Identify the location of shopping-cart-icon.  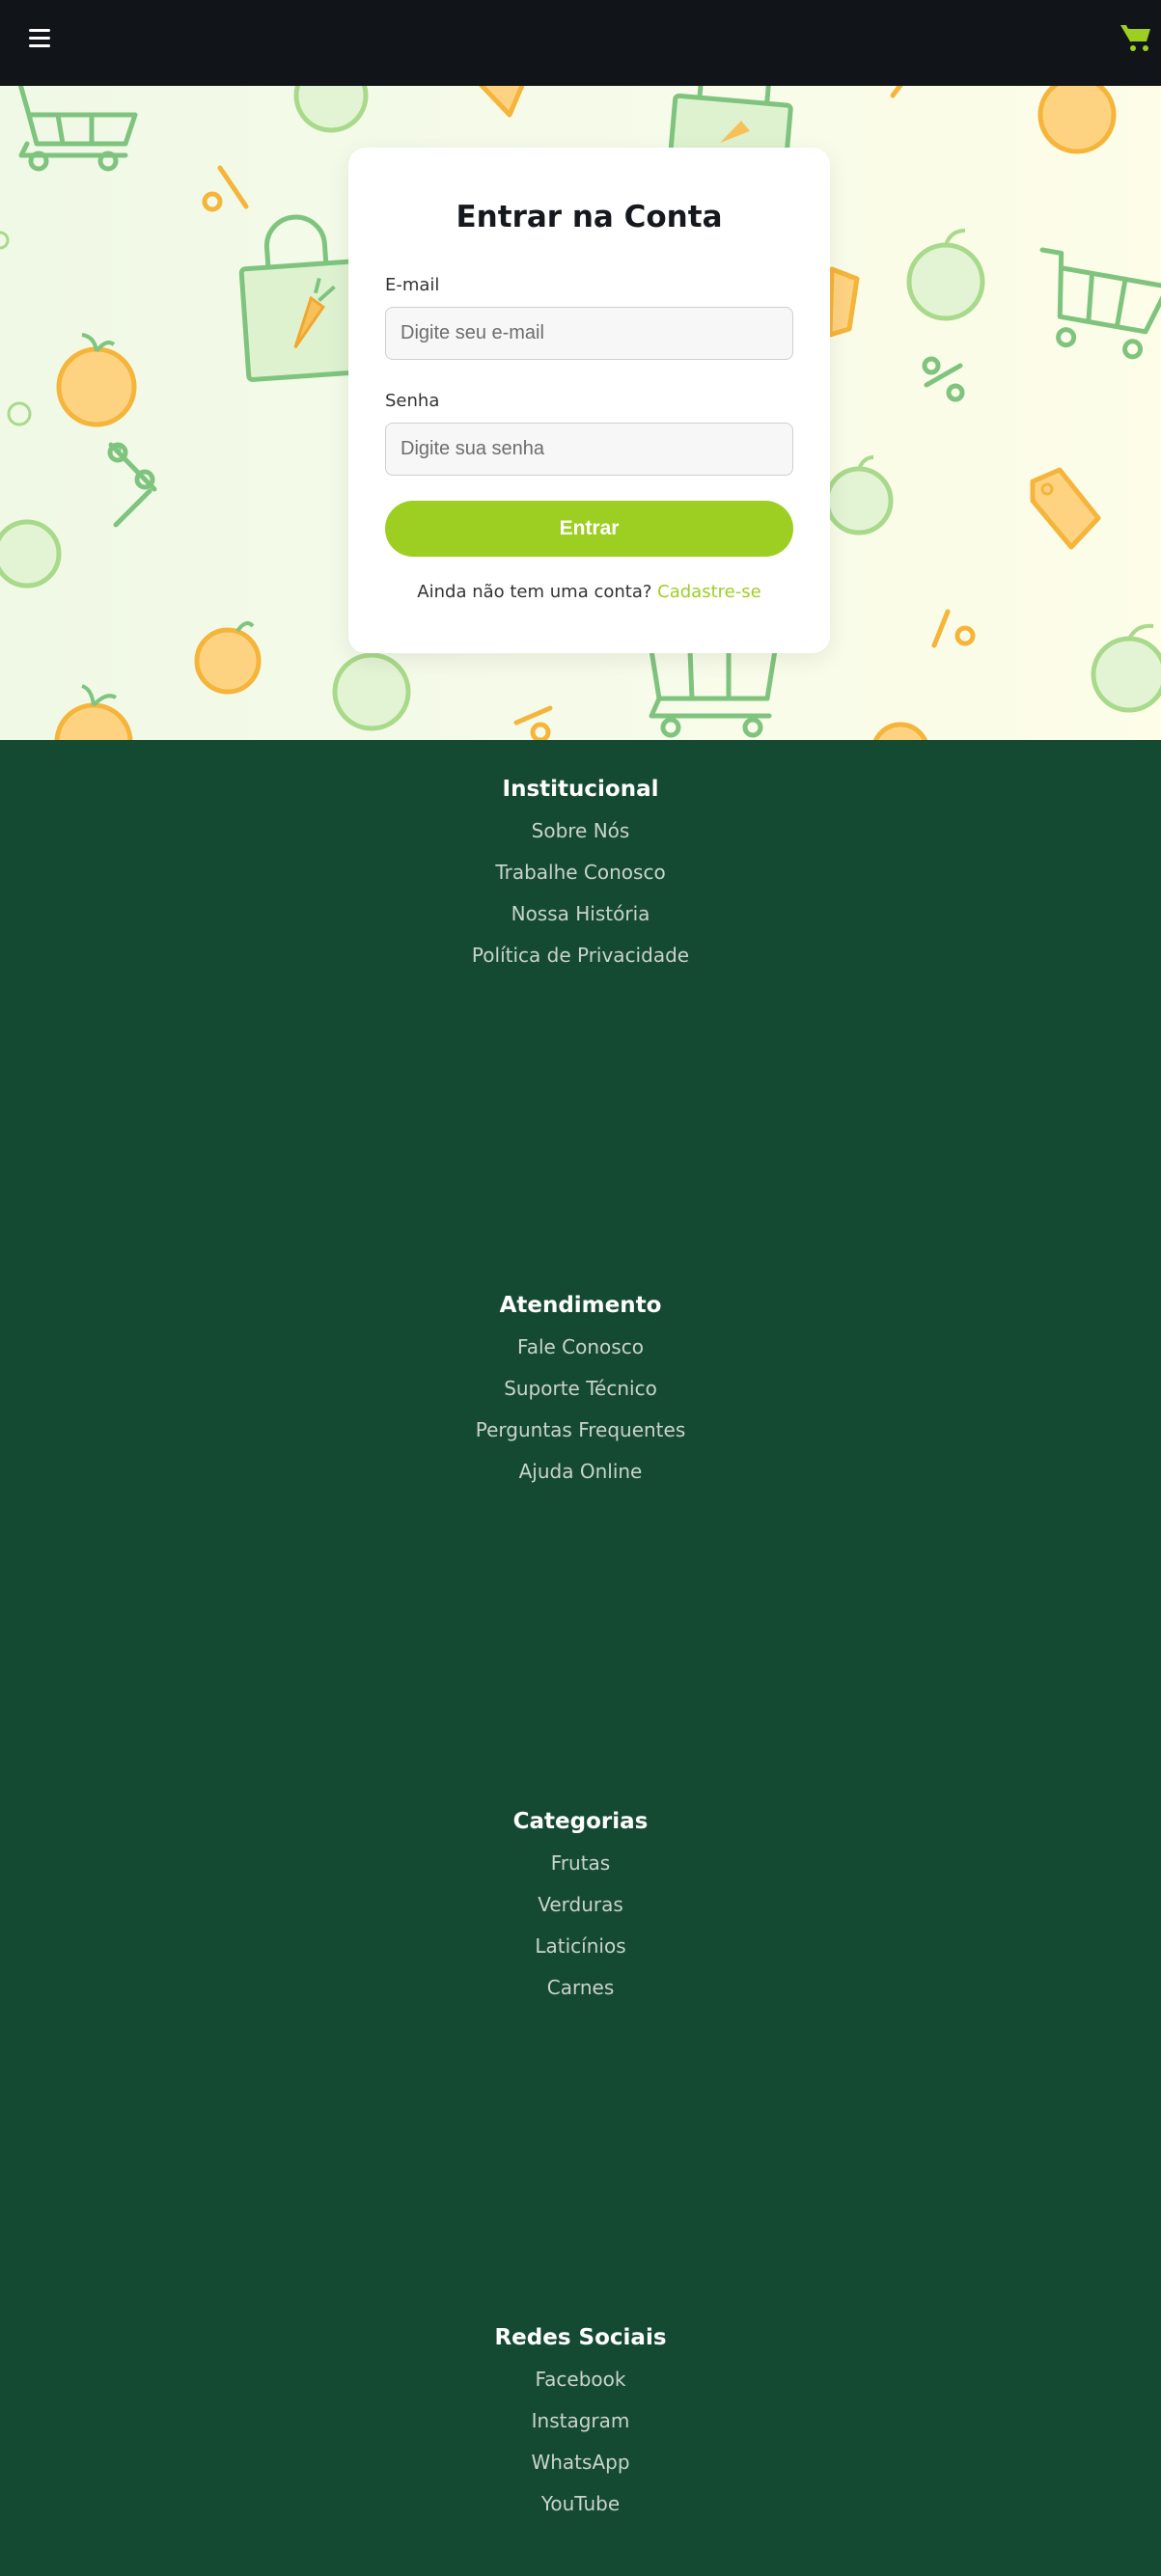
(1135, 38).